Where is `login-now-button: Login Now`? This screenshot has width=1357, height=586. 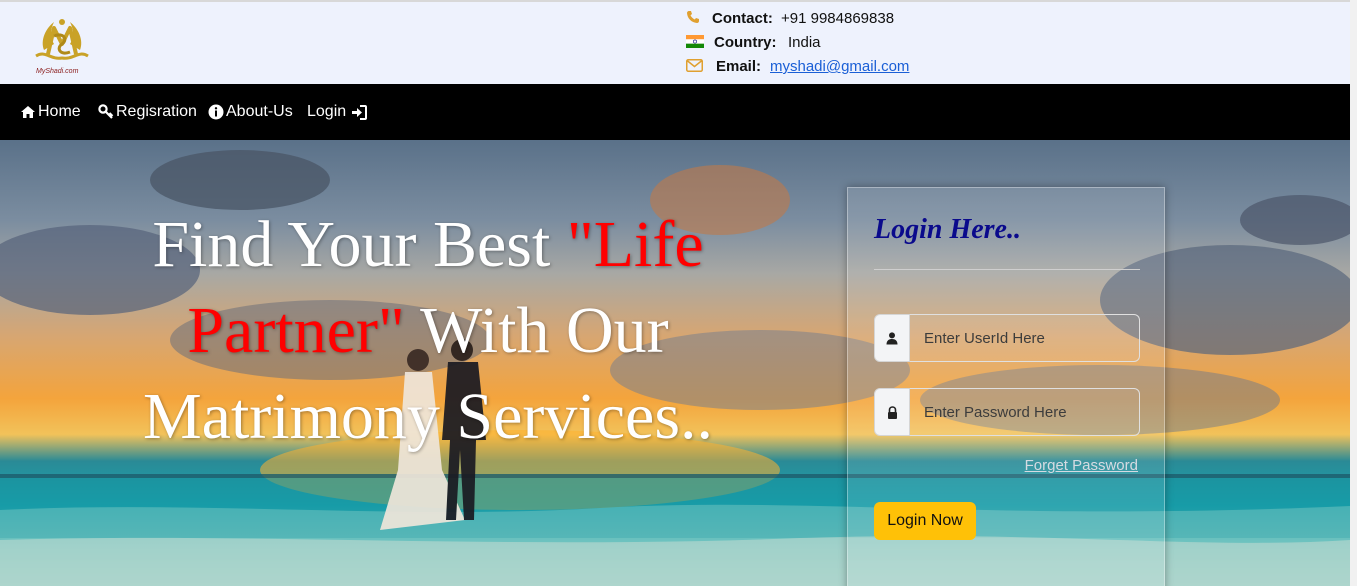
login-now-button: Login Now is located at coordinates (925, 521).